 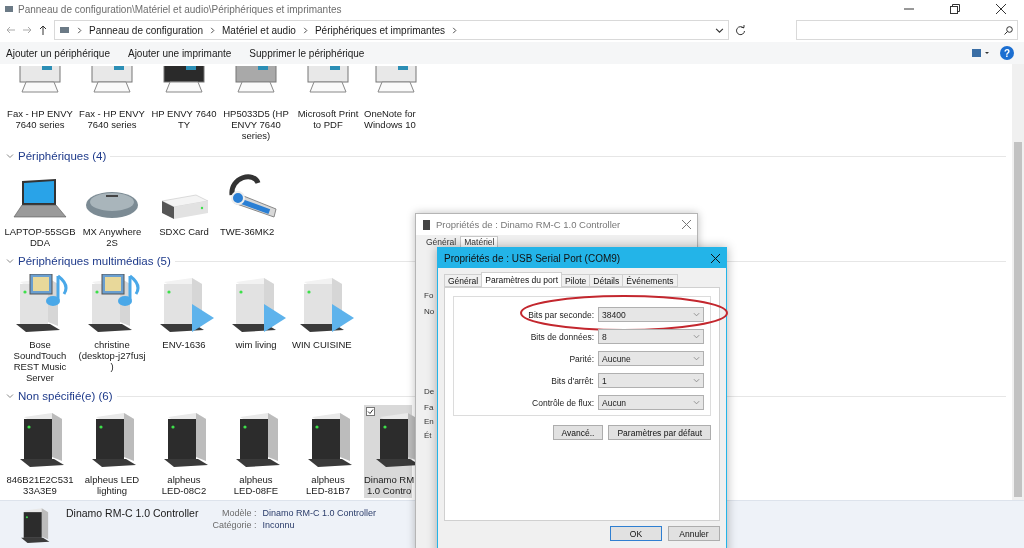 I want to click on detail-label: Modèle :, so click(x=238, y=513).